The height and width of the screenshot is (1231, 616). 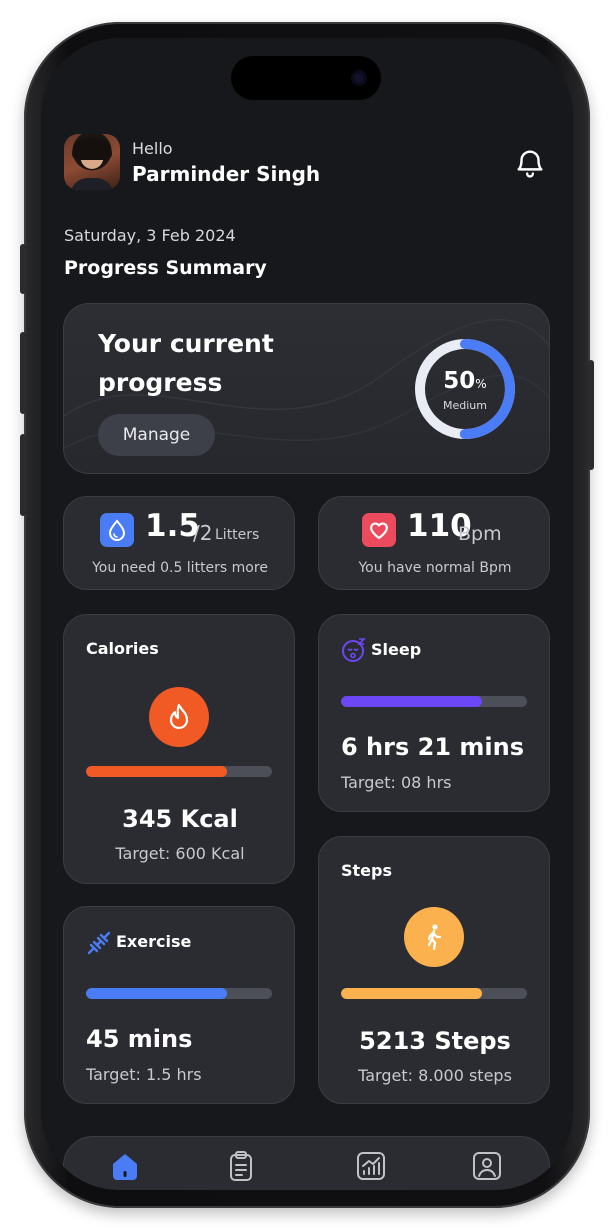 What do you see at coordinates (179, 749) in the screenshot?
I see `calories-card: Calories 345 Kcal Target: 600 Kcal` at bounding box center [179, 749].